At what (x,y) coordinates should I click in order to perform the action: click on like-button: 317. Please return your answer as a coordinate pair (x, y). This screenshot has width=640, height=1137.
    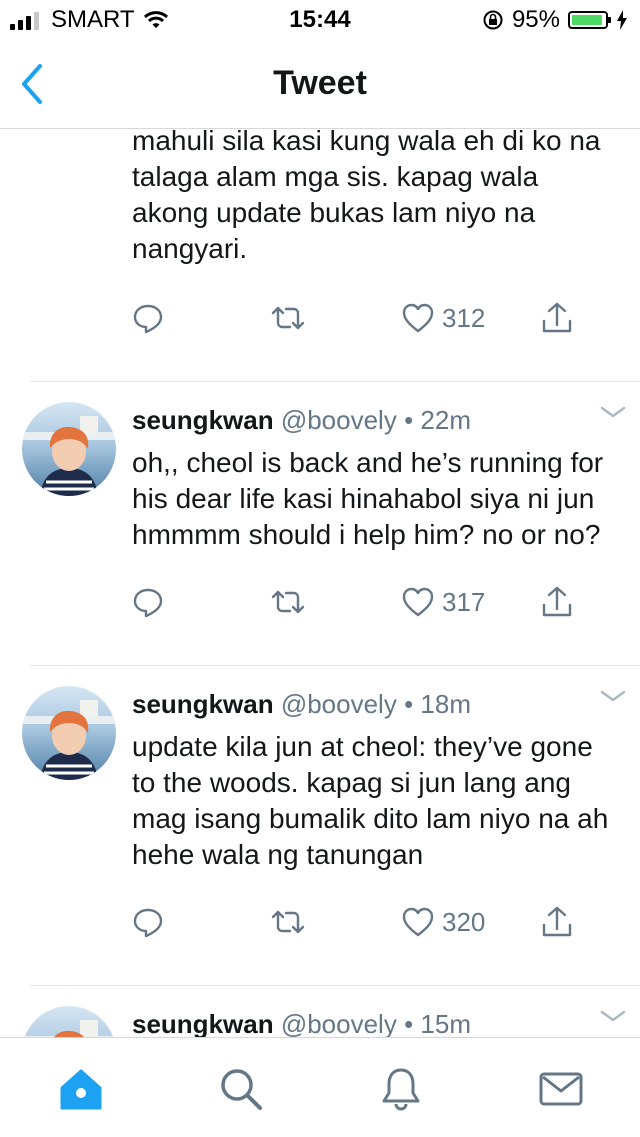
    Looking at the image, I should click on (443, 602).